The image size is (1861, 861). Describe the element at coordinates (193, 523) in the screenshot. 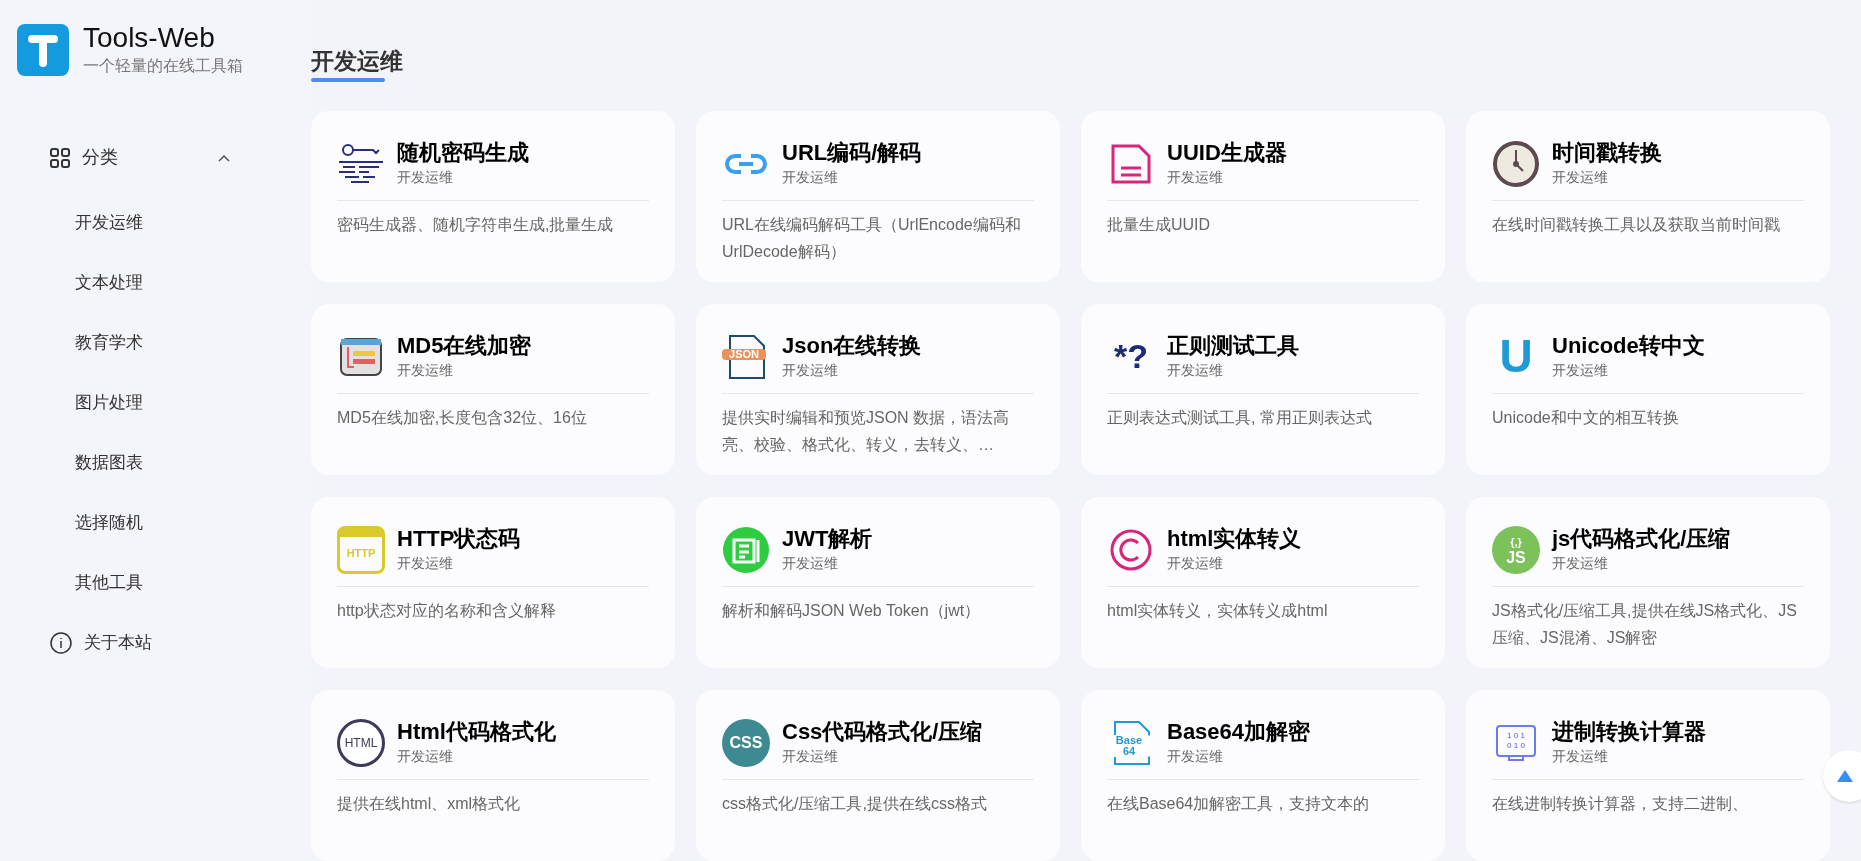

I see `category-link: 选择随机` at that location.